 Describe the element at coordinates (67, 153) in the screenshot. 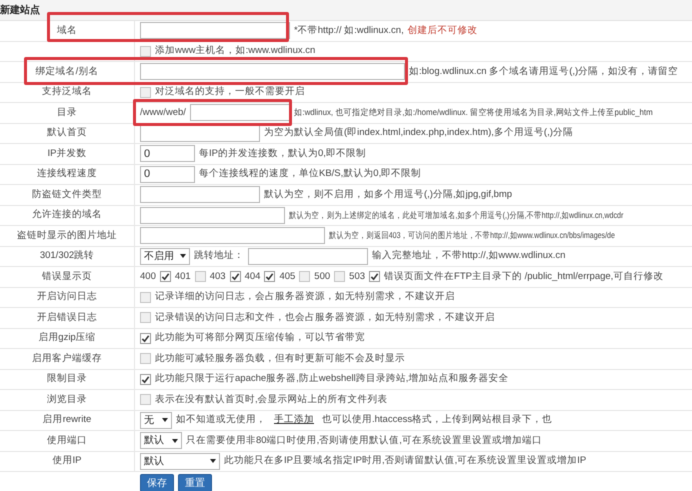

I see `field-label: IP并发数` at that location.